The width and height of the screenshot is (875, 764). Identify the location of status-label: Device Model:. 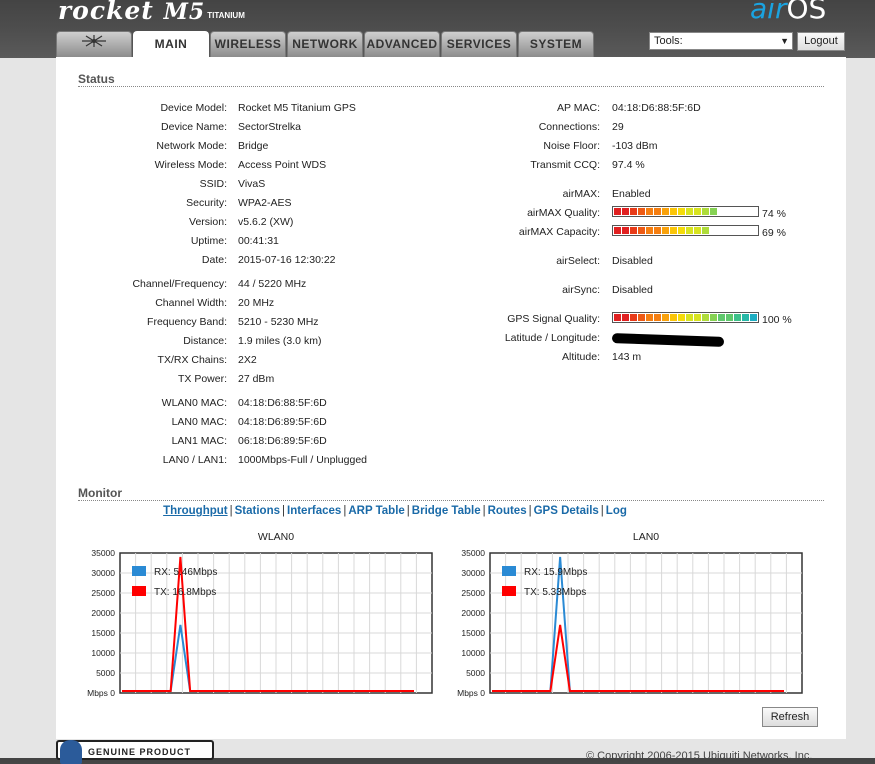
(193, 108).